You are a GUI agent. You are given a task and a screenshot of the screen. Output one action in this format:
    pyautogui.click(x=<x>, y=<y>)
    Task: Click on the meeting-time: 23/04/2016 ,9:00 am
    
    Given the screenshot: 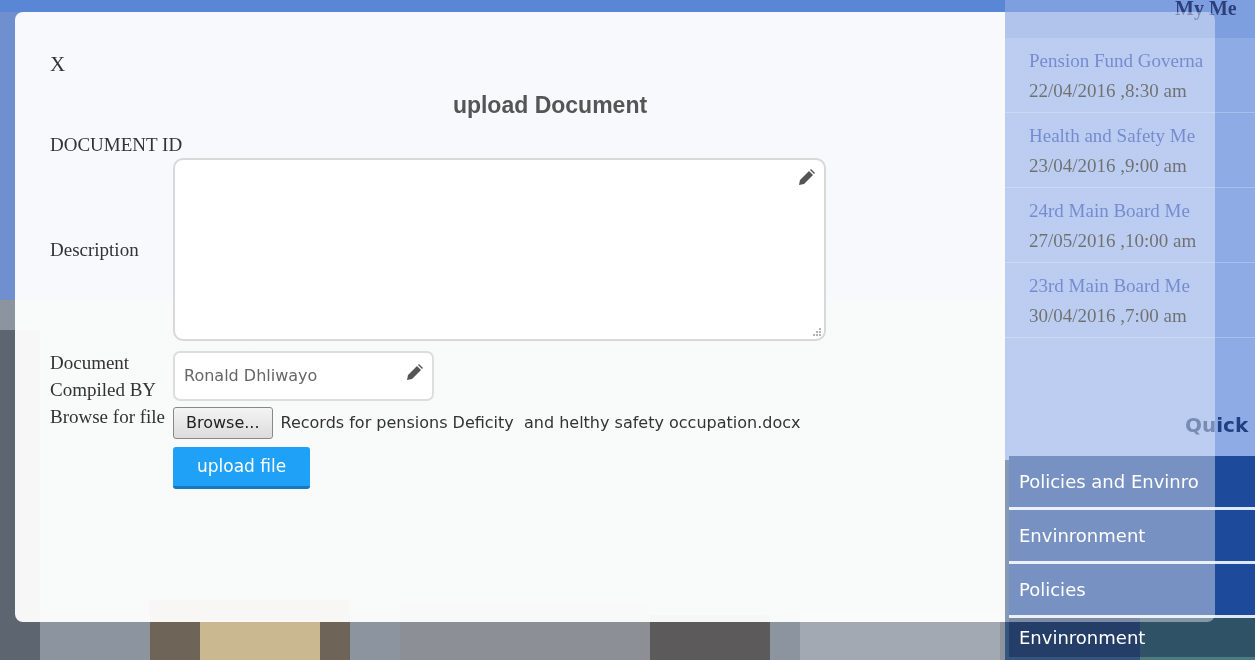 What is the action you would take?
    pyautogui.click(x=1108, y=166)
    